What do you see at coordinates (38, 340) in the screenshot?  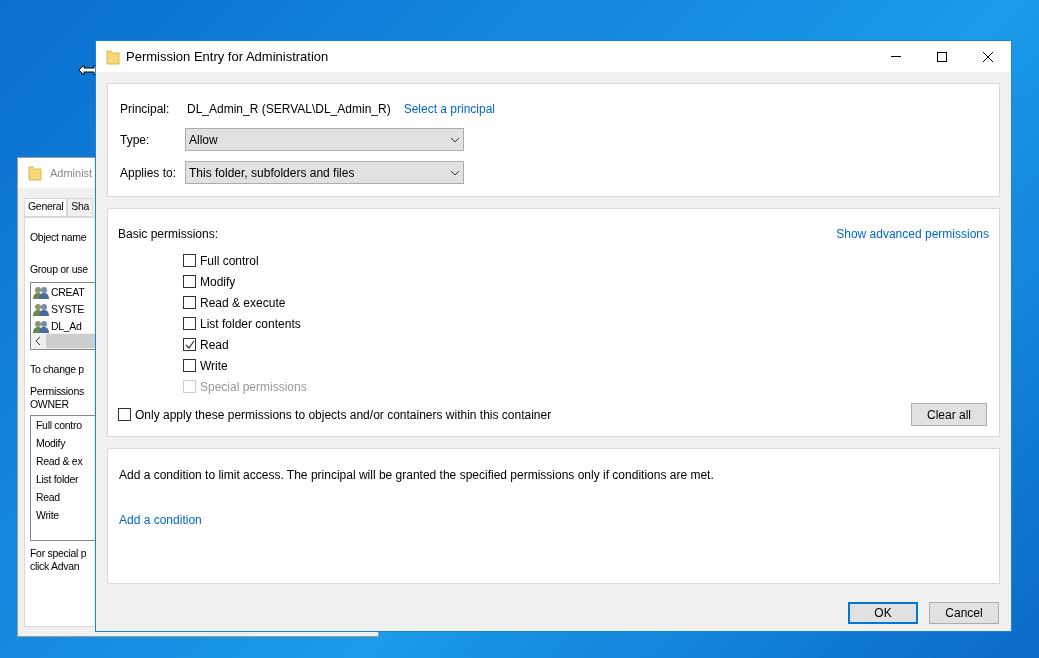 I see `scroll-left-icon` at bounding box center [38, 340].